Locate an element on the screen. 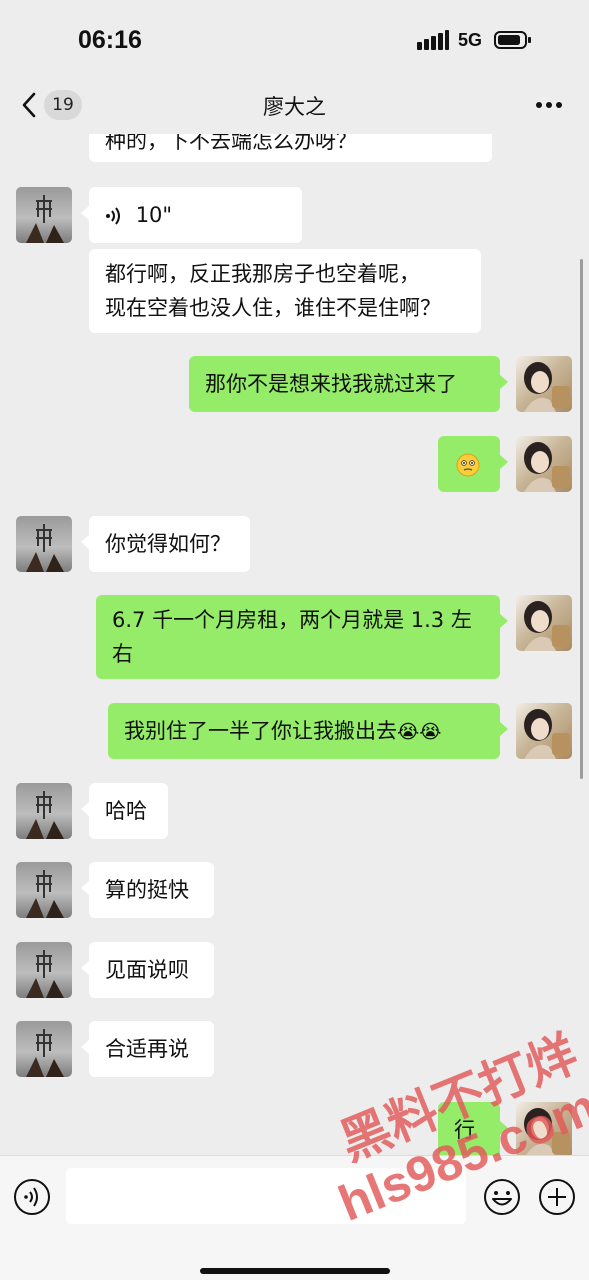 The height and width of the screenshot is (1280, 589). message-text: 合适再说 is located at coordinates (147, 1049).